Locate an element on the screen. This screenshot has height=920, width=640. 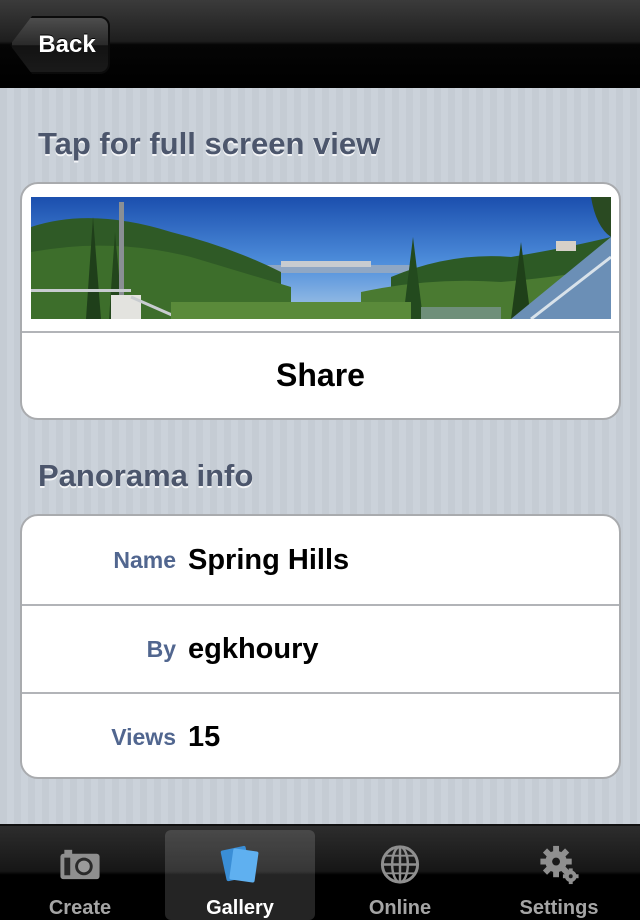
info-label: By is located at coordinates (161, 648).